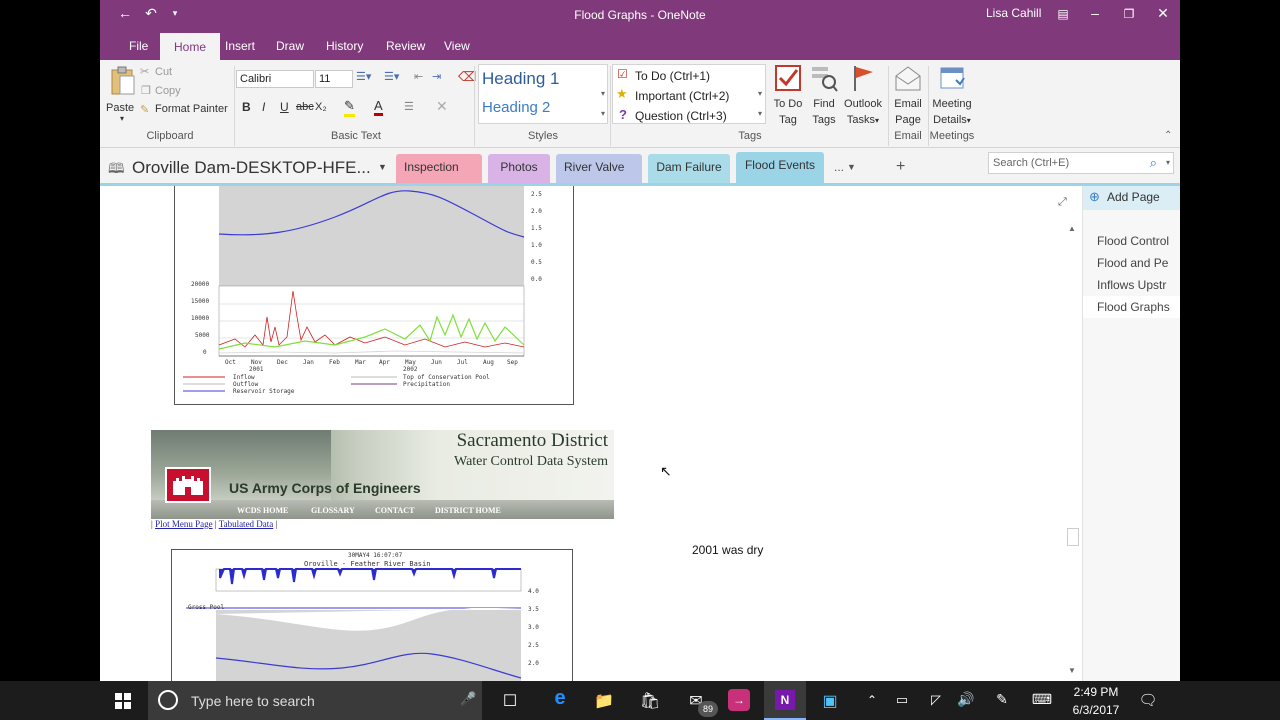  Describe the element at coordinates (191, 109) in the screenshot. I see `format-painter-button: Format Painter` at that location.